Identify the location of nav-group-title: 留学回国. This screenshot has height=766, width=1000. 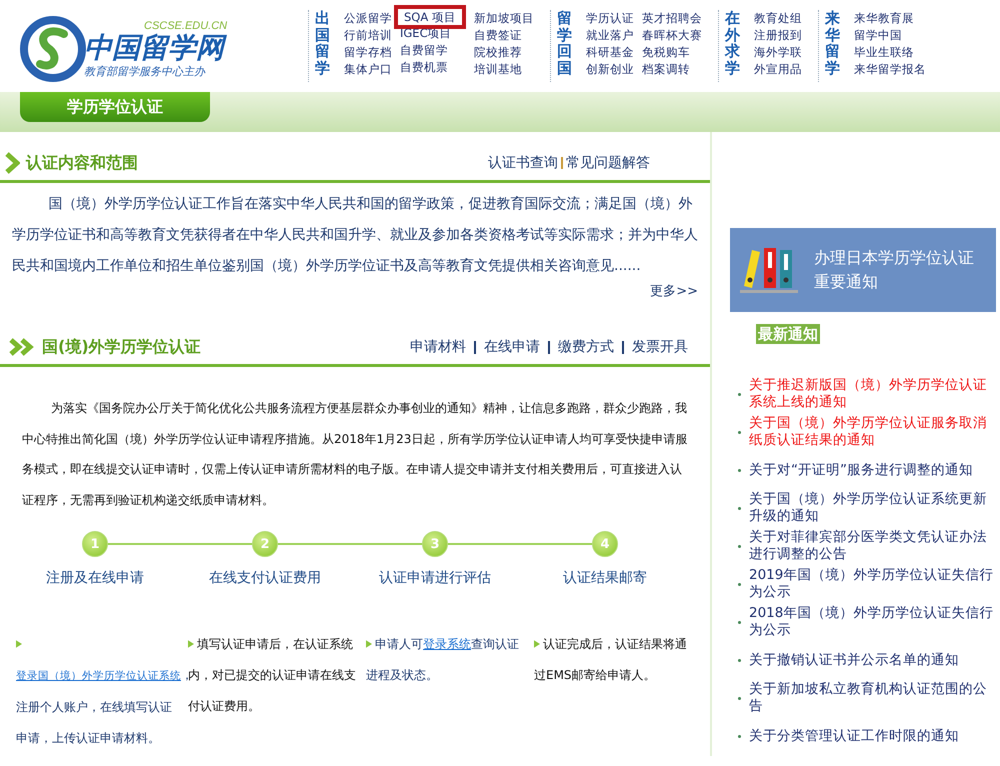
(564, 44).